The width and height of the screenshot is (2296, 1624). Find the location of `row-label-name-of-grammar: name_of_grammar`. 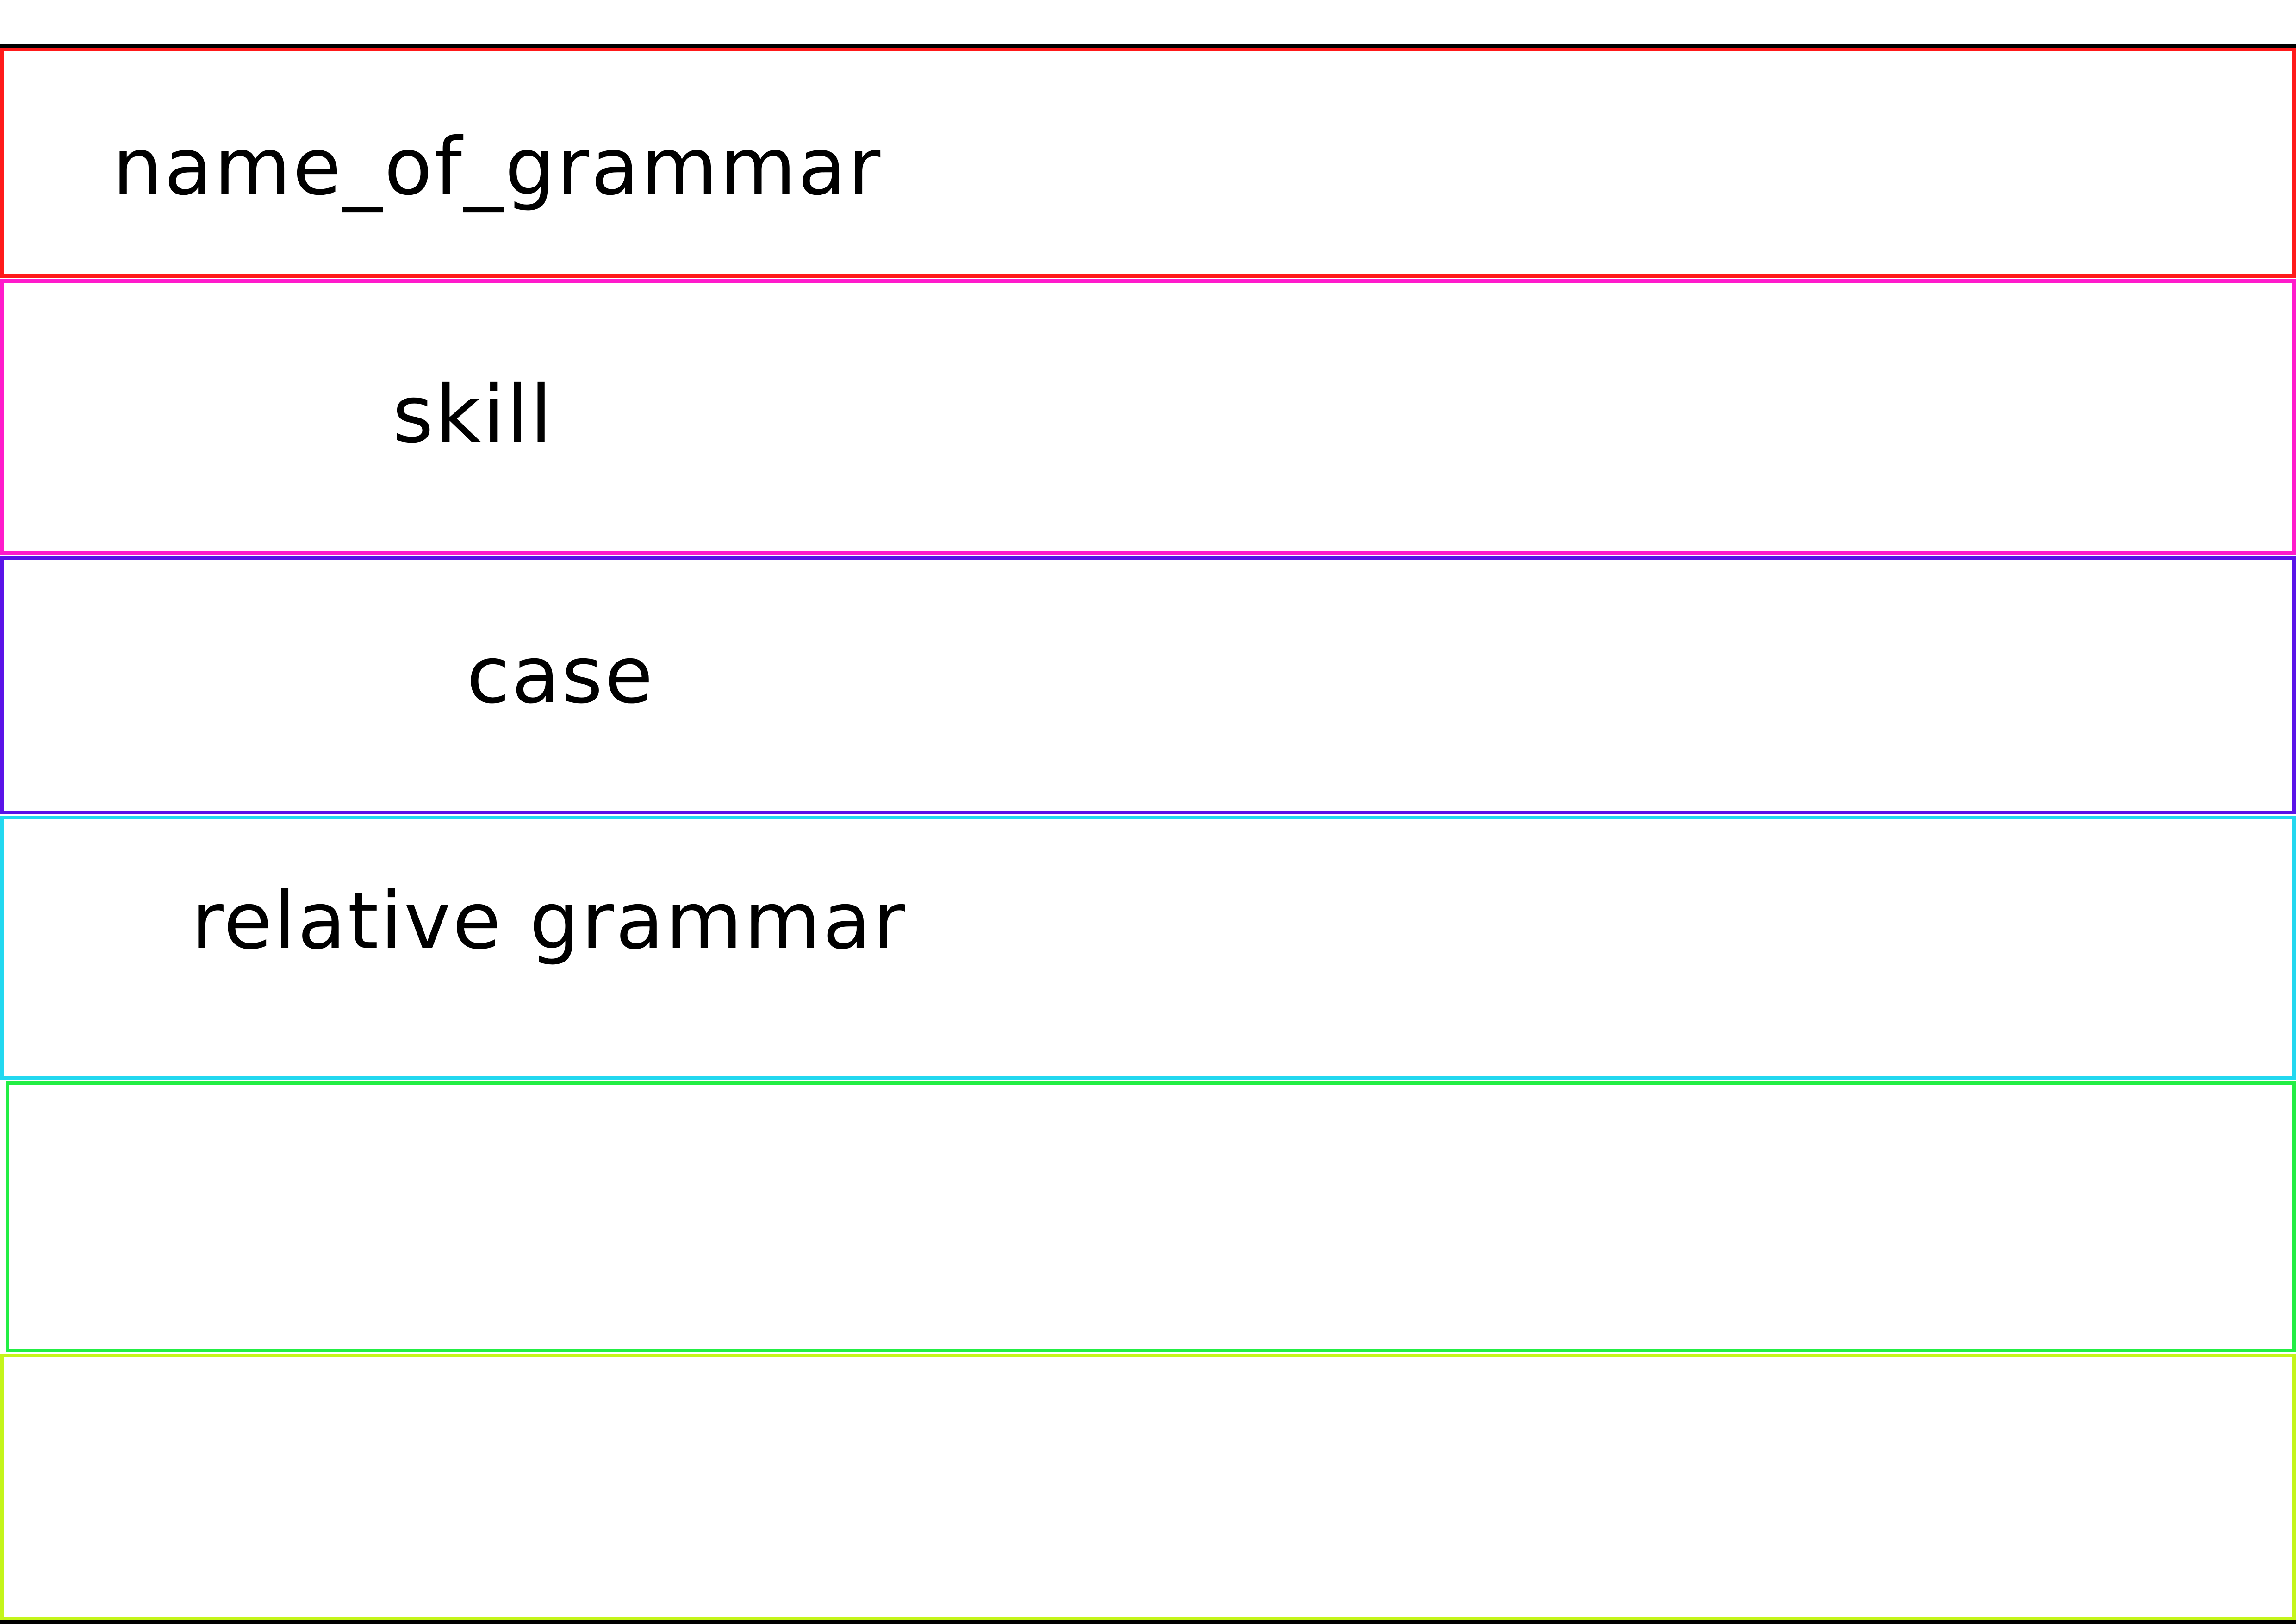

row-label-name-of-grammar: name_of_grammar is located at coordinates (497, 167).